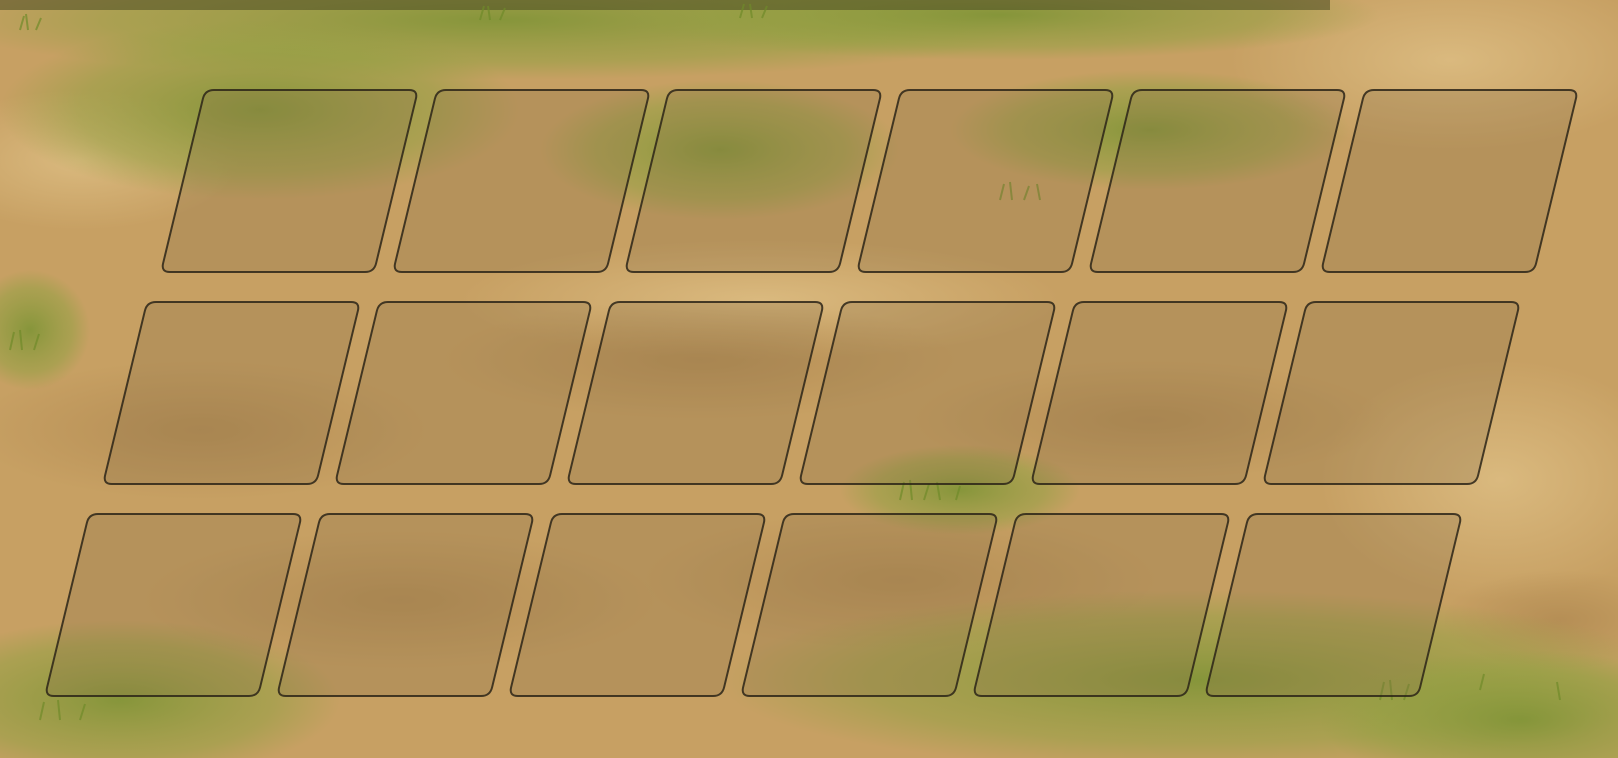 This screenshot has width=1618, height=758. Describe the element at coordinates (1449, 181) in the screenshot. I see `formation-slot-r1-c6` at that location.